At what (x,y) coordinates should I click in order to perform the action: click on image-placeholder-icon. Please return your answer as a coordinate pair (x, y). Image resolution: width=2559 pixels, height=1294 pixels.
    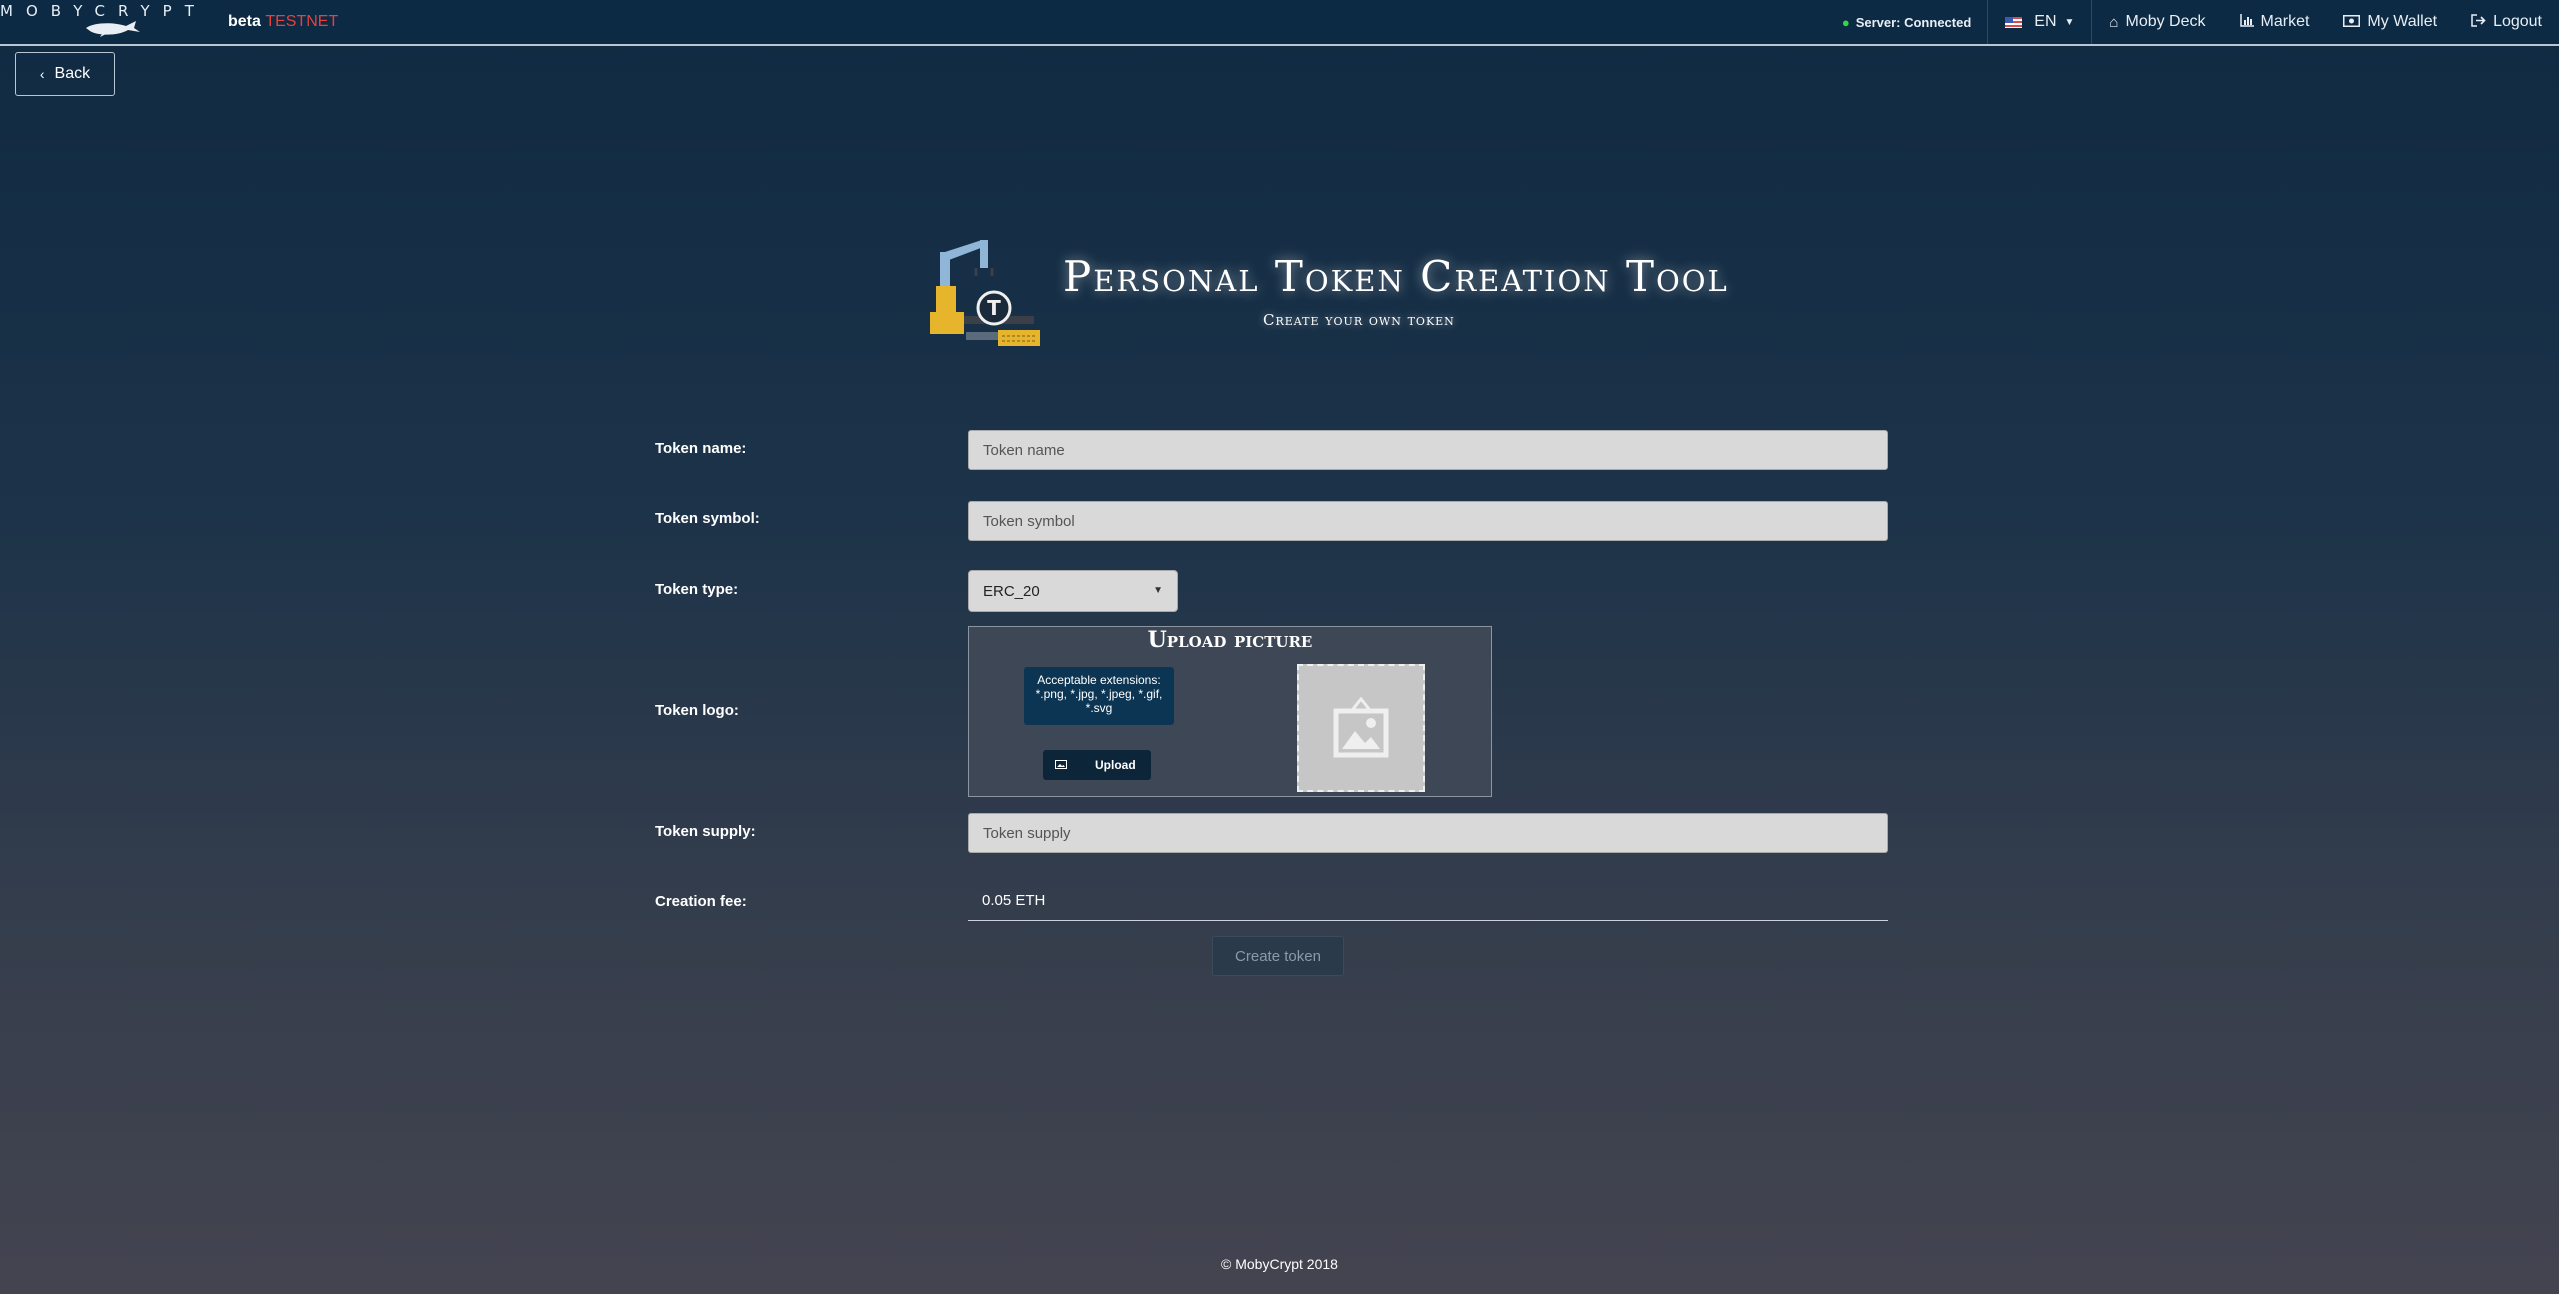
    Looking at the image, I should click on (1361, 727).